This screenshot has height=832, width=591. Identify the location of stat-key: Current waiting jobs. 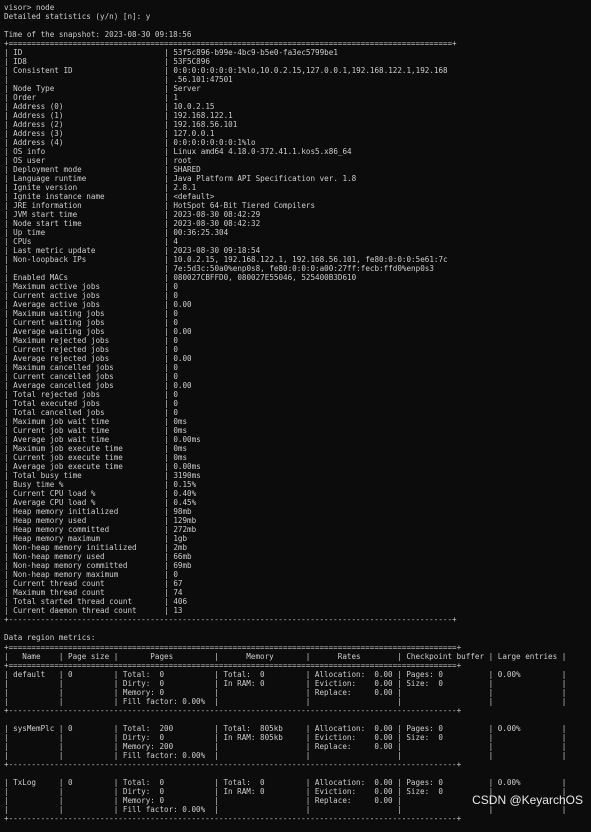
(59, 322).